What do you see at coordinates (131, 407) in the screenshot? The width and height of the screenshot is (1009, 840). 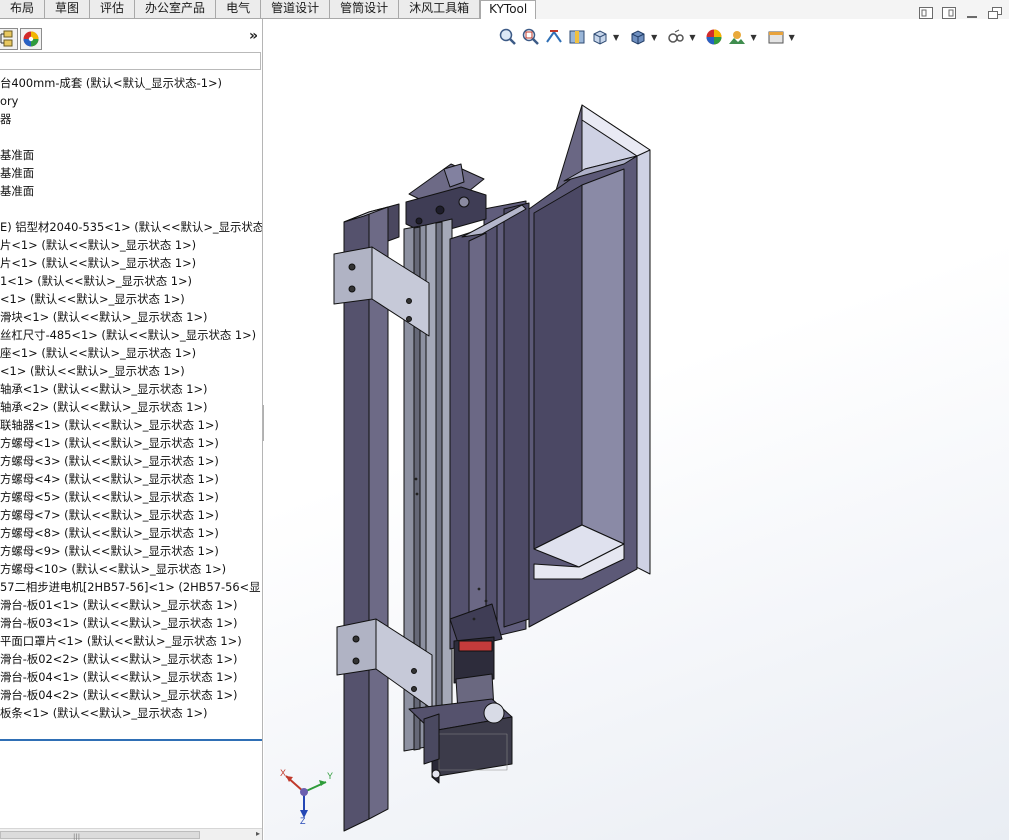 I see `tree-item: 轴承<2> (默认<<默认>_显示状态 1>)` at bounding box center [131, 407].